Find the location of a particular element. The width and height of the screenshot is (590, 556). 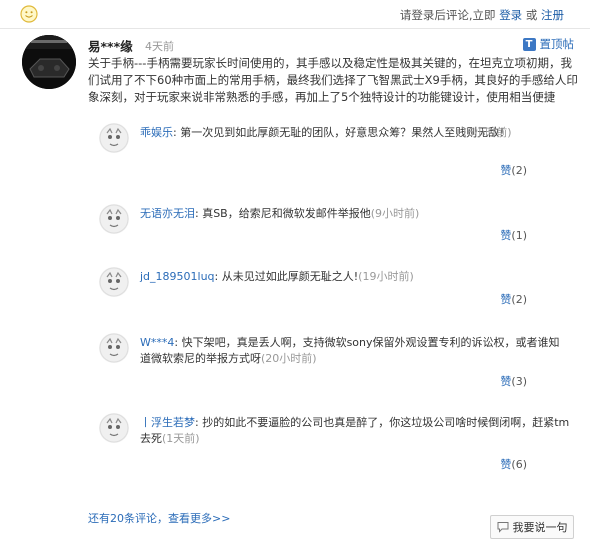

like-count: (6) is located at coordinates (519, 464).